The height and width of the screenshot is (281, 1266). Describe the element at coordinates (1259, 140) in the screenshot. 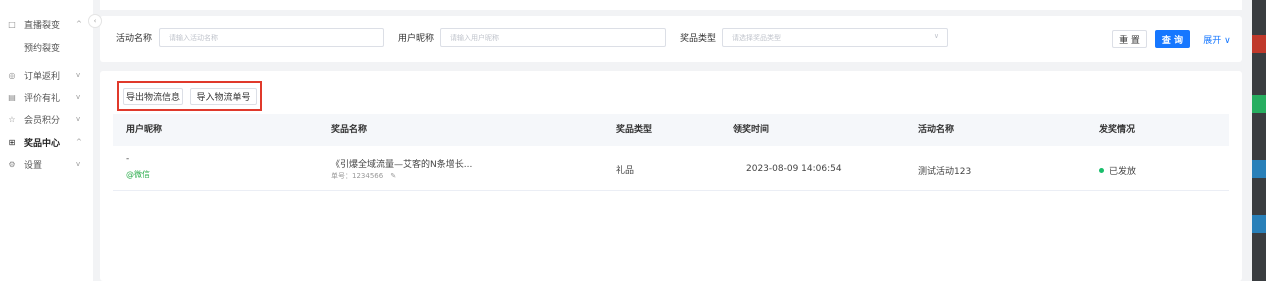

I see `right-edge-strip` at that location.